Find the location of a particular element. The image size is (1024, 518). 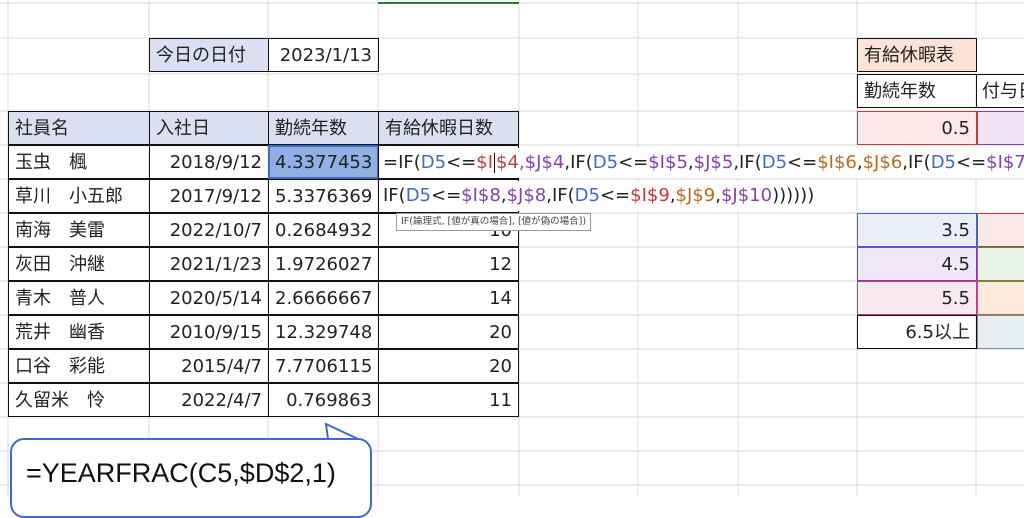

formula-token: $J$9 is located at coordinates (695, 195).